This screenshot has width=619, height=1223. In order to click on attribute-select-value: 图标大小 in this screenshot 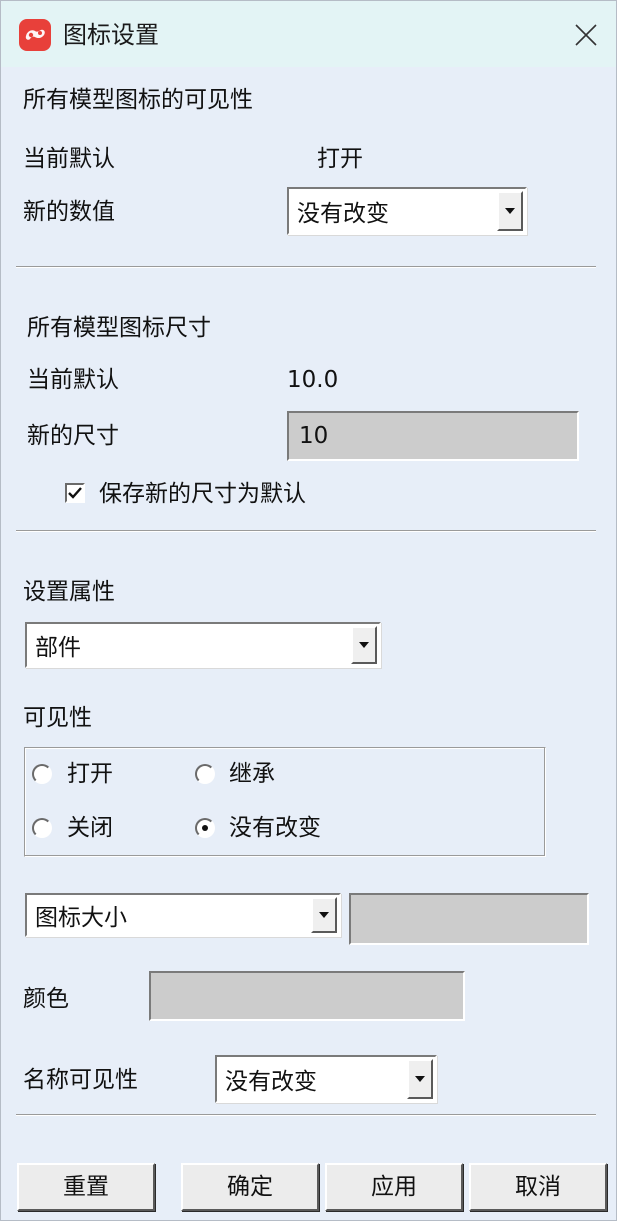, I will do `click(81, 918)`.